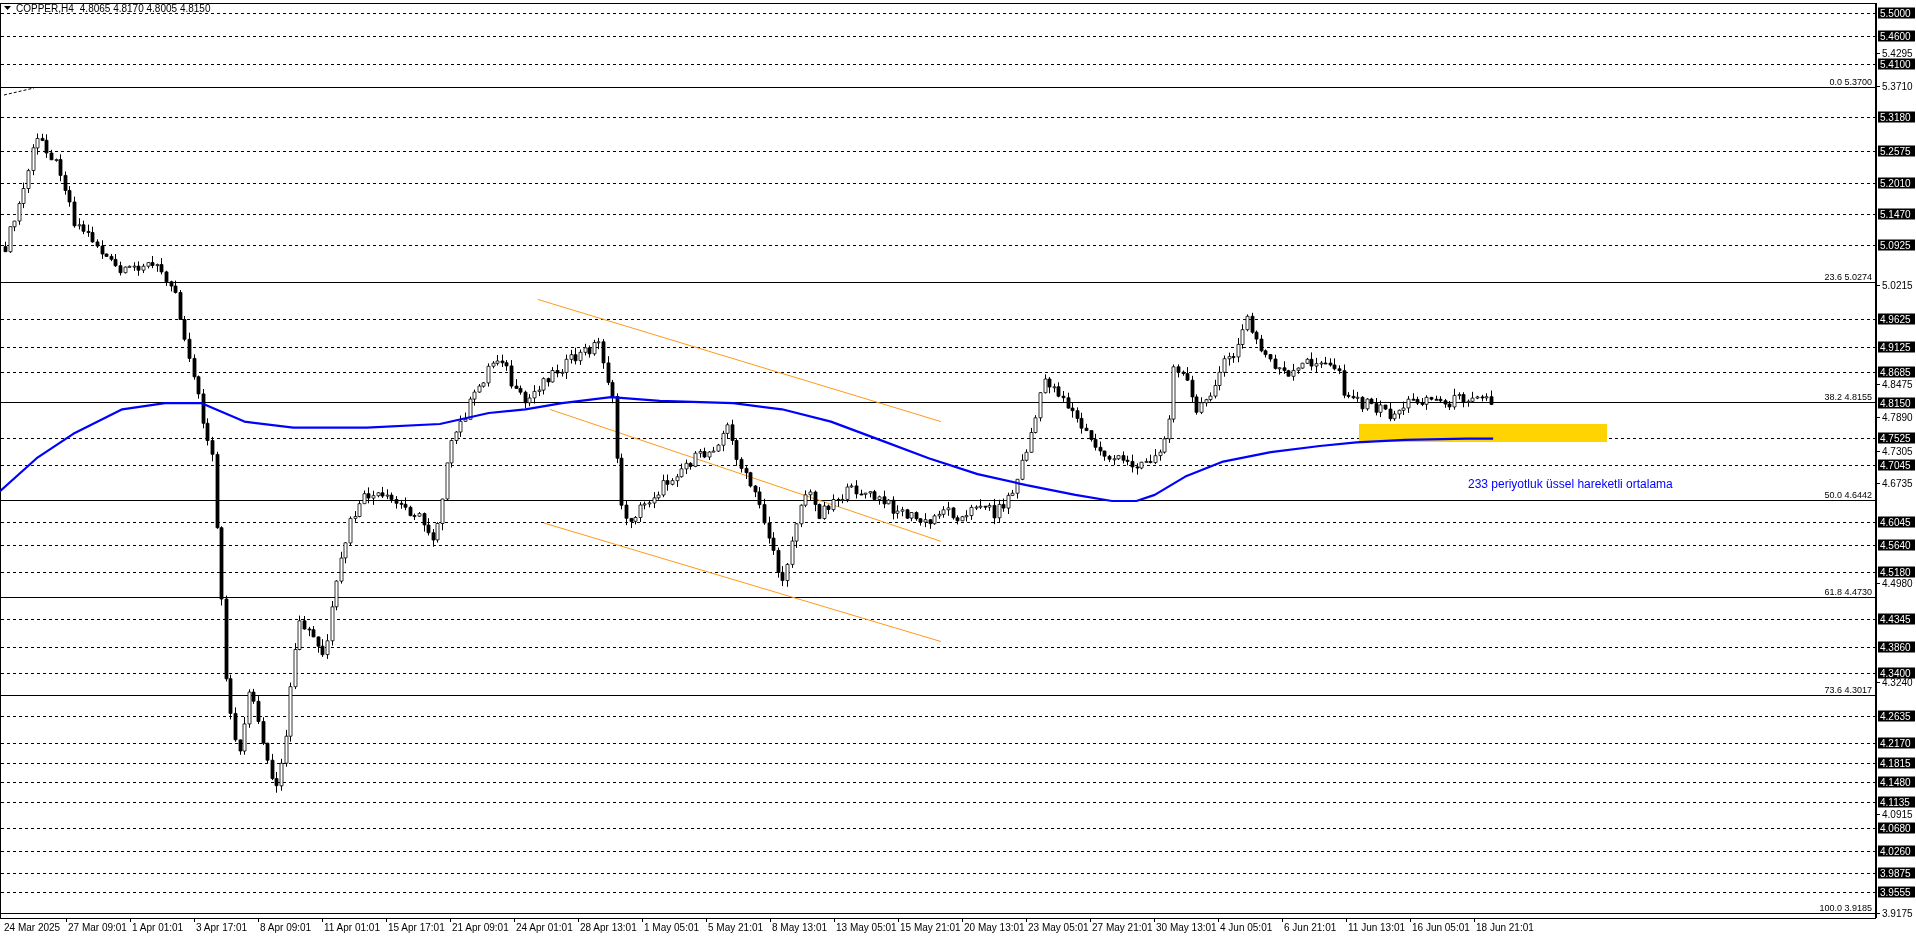 The height and width of the screenshot is (936, 1916). I want to click on time-label: 27 Mar 09:01, so click(97, 927).